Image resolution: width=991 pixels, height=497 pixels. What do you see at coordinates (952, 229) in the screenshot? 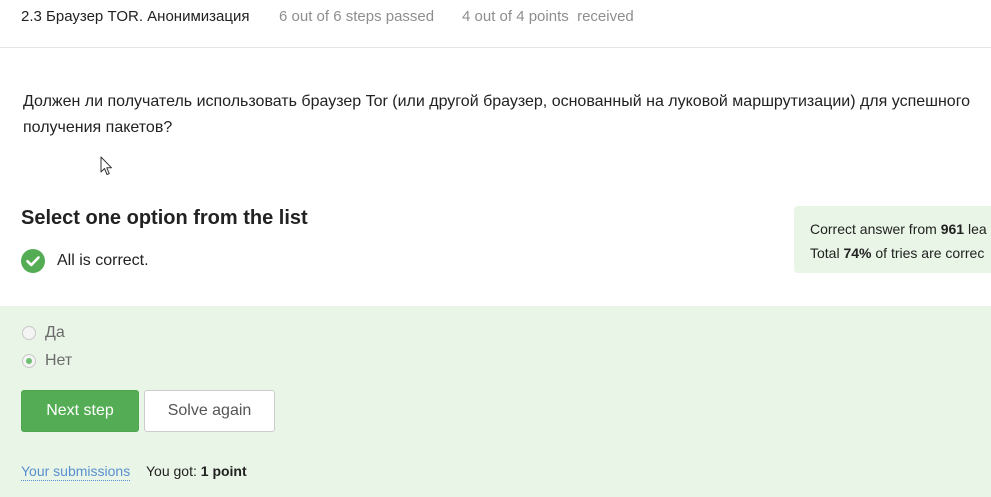
I see `correct-count: 961` at bounding box center [952, 229].